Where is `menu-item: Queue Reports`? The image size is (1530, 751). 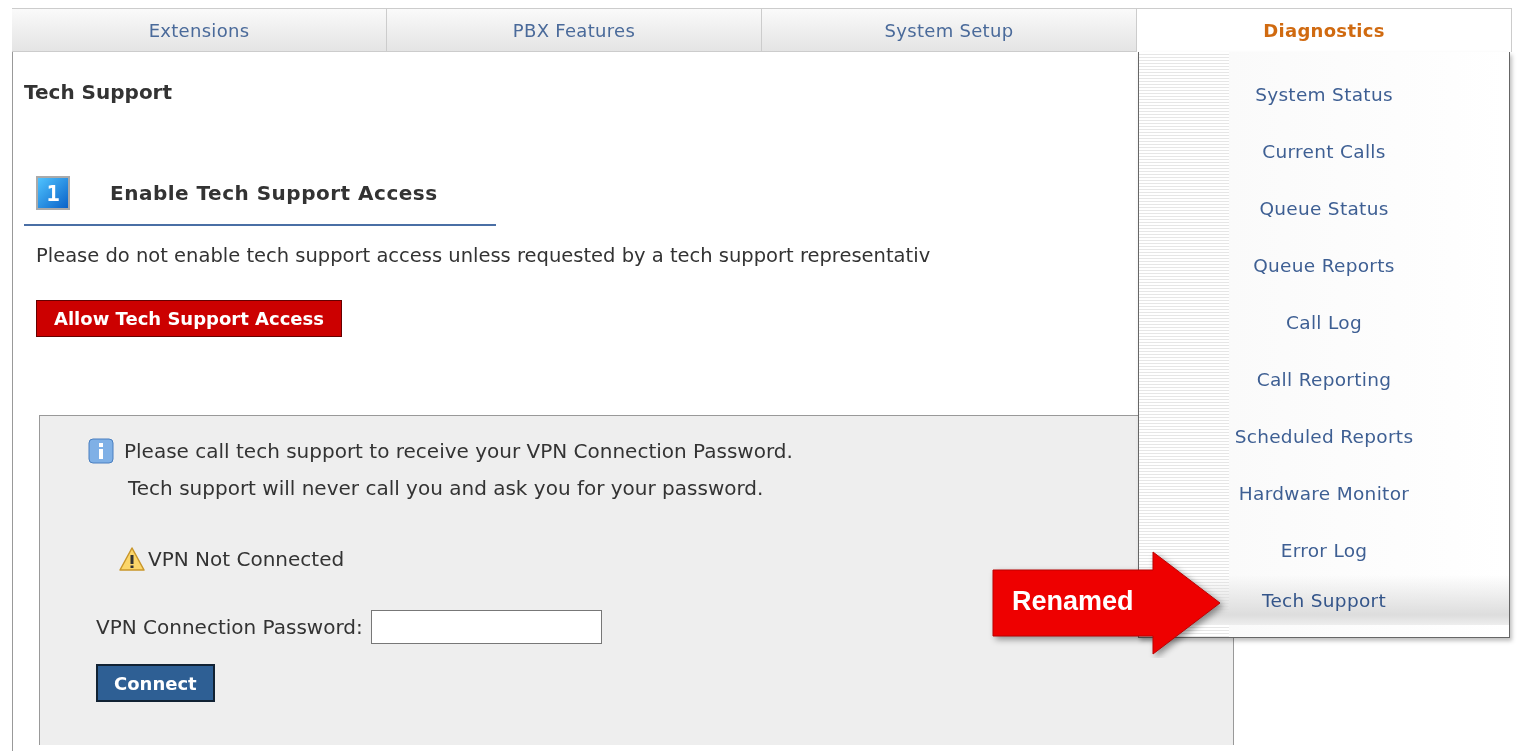 menu-item: Queue Reports is located at coordinates (1324, 265).